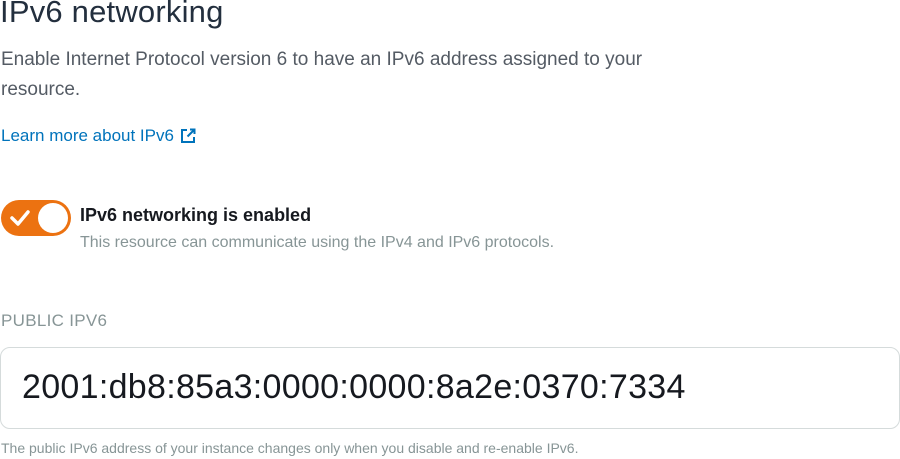 The image size is (900, 459). I want to click on toggle-label: IPv6 networking is enabled, so click(196, 215).